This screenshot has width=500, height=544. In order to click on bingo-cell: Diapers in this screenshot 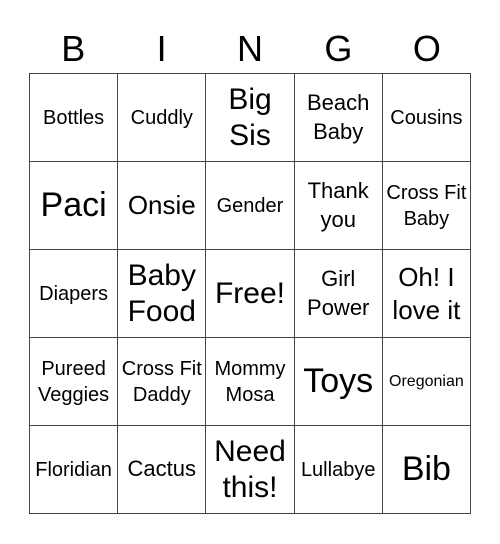, I will do `click(74, 294)`.